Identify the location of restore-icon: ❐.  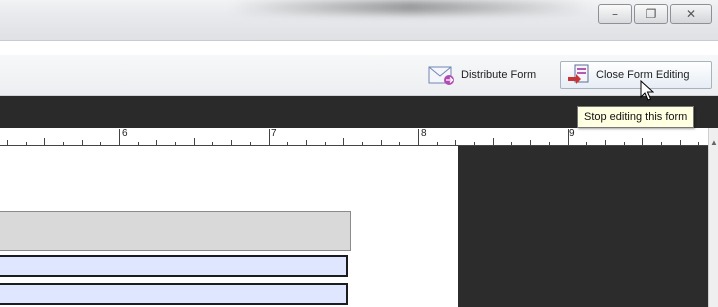
(651, 14).